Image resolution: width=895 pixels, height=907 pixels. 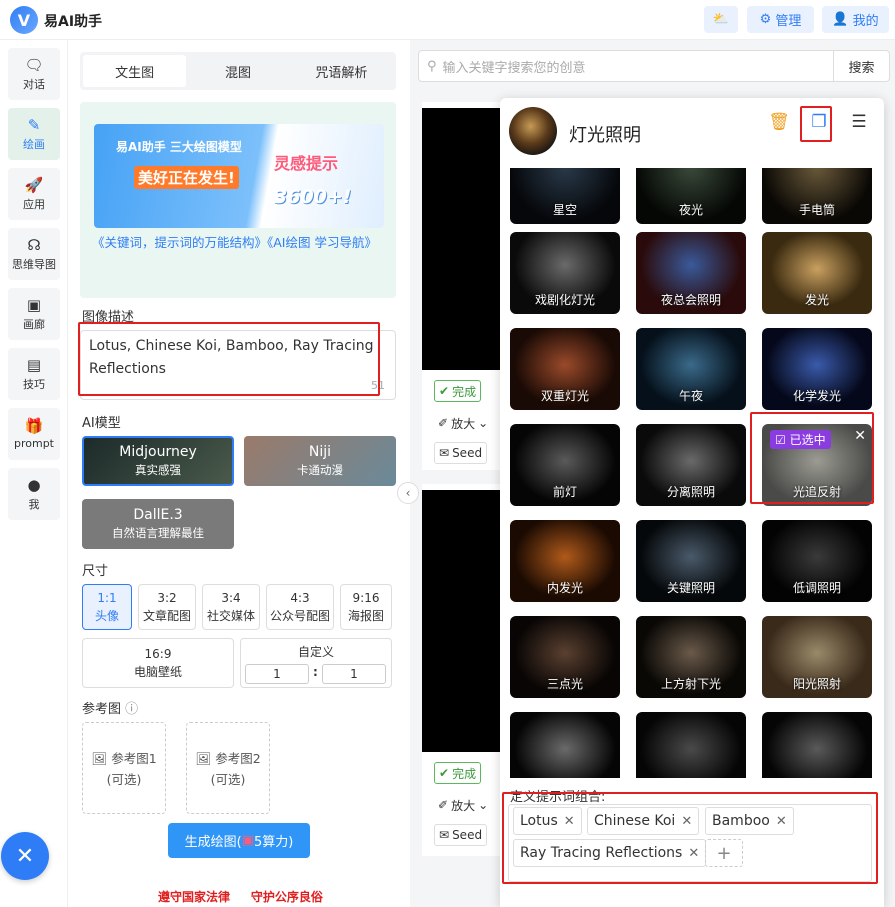 I want to click on nav-label: 技巧, so click(x=34, y=384).